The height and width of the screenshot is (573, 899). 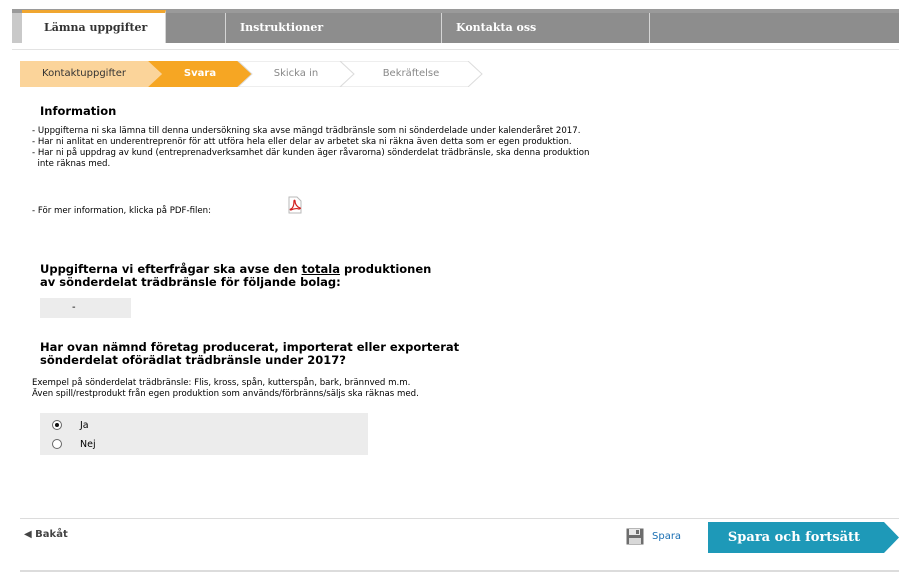 I want to click on tab-filler, so click(x=774, y=28).